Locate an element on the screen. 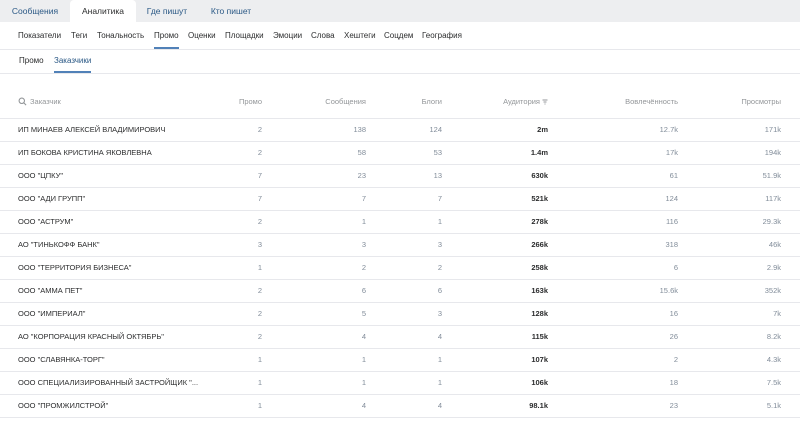 This screenshot has height=426, width=800. customer-name: АО "КОРПОРАЦИЯ КРАСНЫЙ ОКТЯБРЬ" is located at coordinates (108, 337).